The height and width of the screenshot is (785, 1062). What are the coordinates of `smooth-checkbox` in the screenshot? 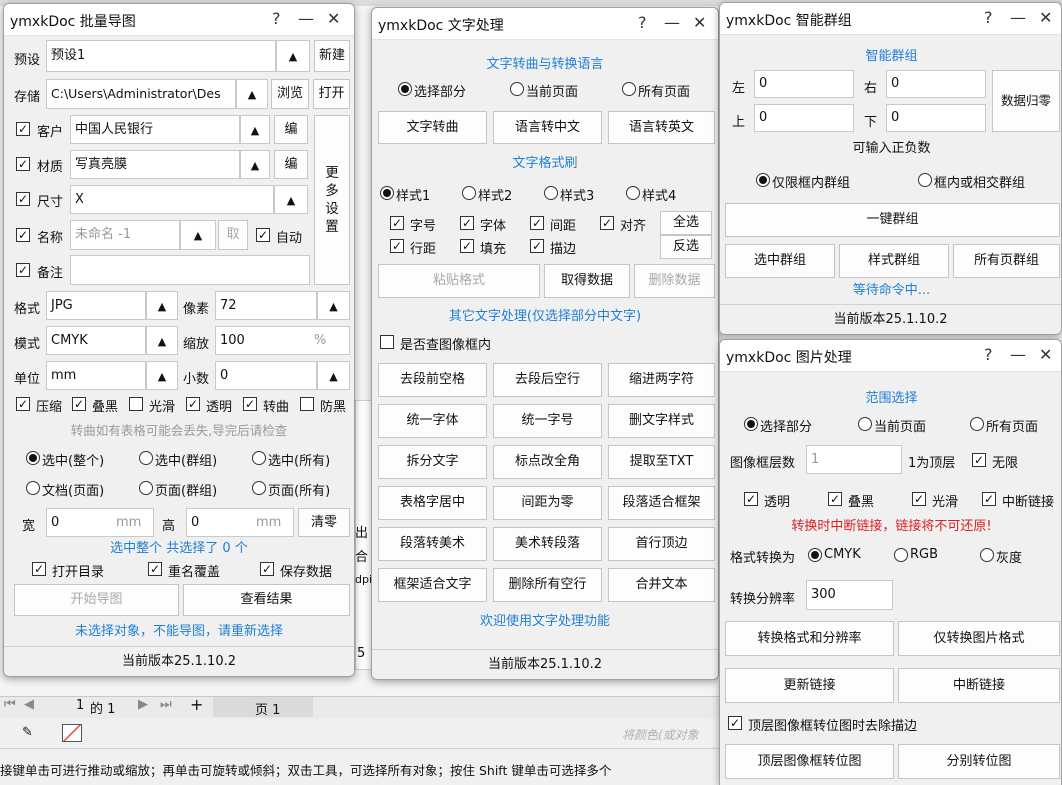 It's located at (136, 404).